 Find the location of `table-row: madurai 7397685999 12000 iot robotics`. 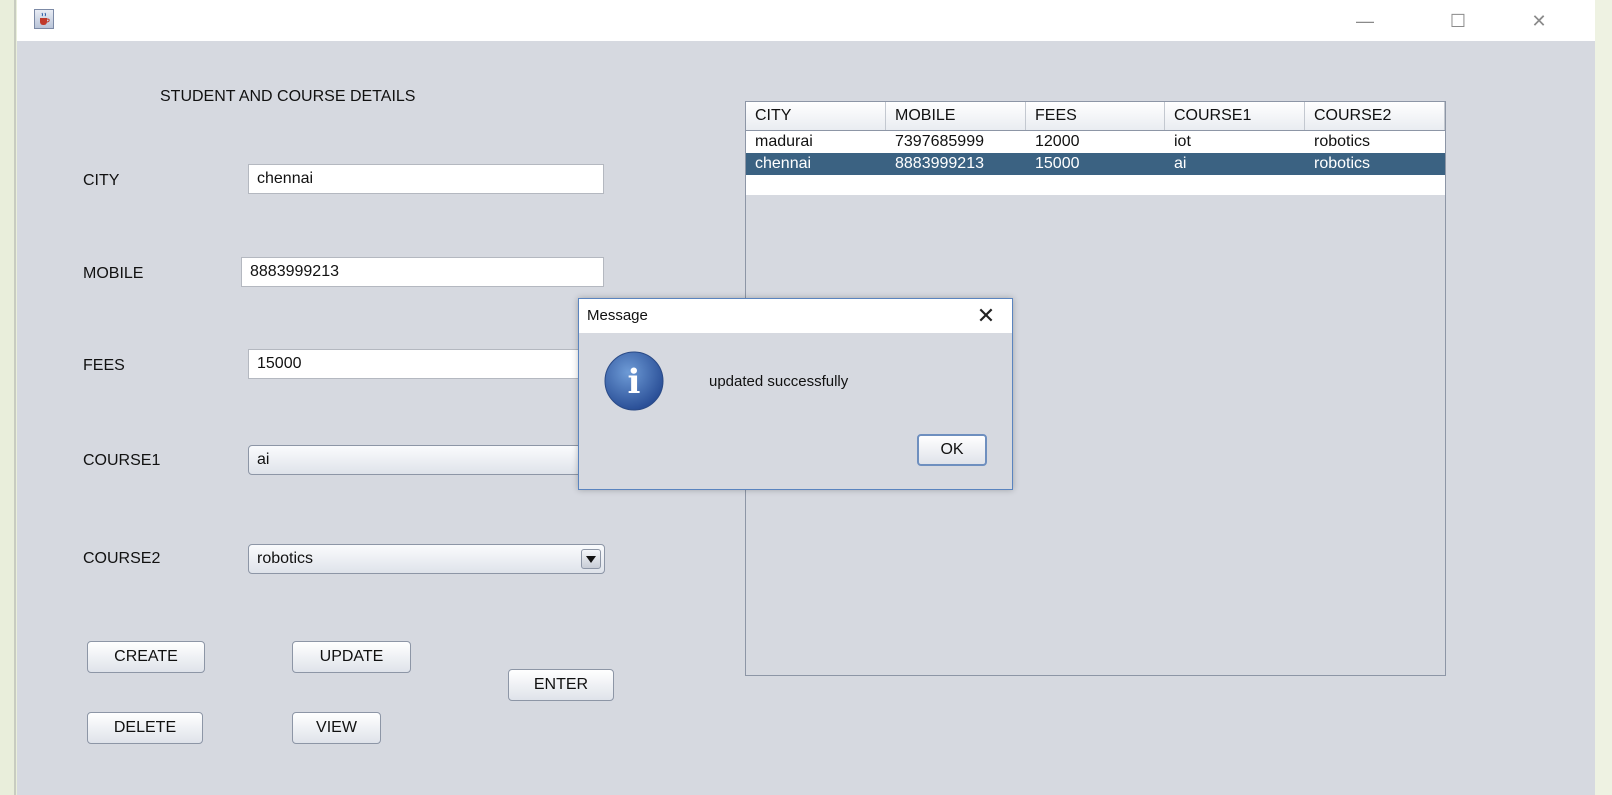

table-row: madurai 7397685999 12000 iot robotics is located at coordinates (1095, 142).